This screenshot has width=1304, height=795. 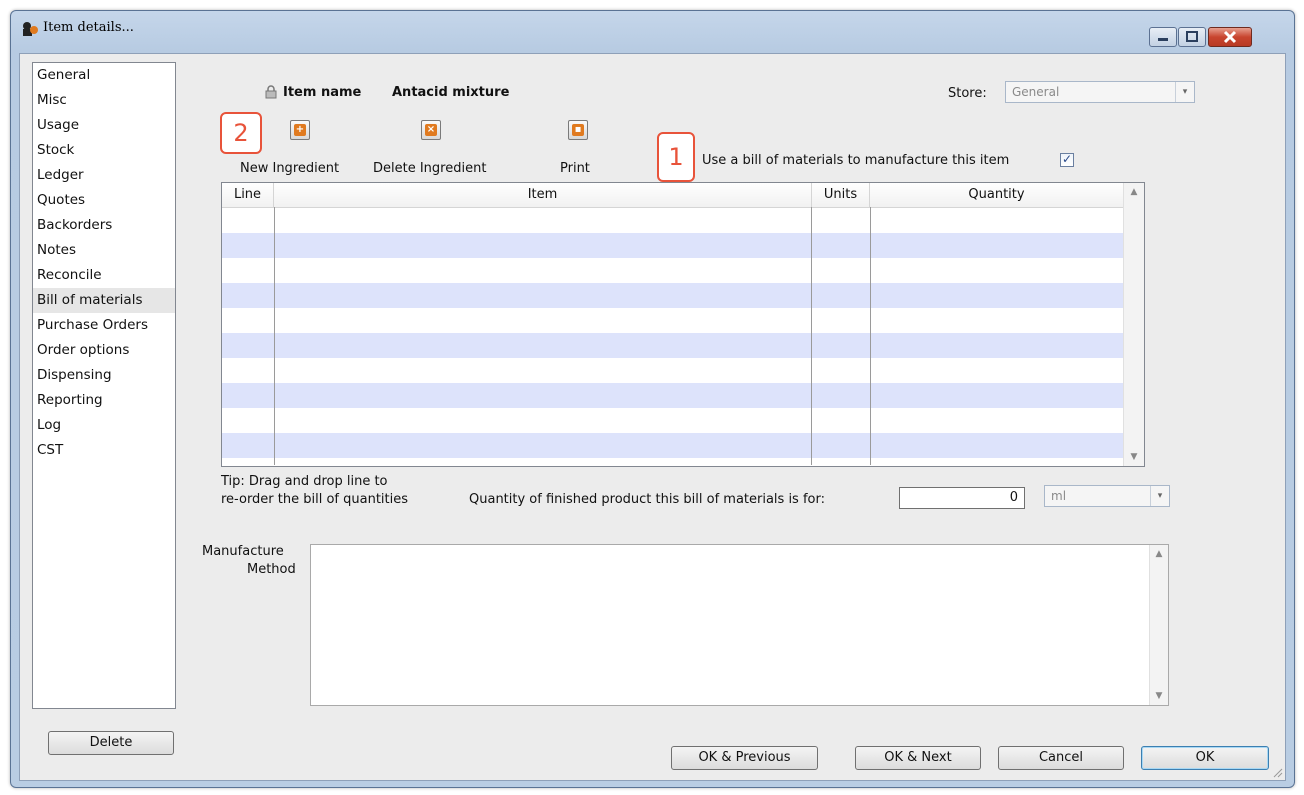 I want to click on tip-line-2: re-order the bill of quantities, so click(x=315, y=499).